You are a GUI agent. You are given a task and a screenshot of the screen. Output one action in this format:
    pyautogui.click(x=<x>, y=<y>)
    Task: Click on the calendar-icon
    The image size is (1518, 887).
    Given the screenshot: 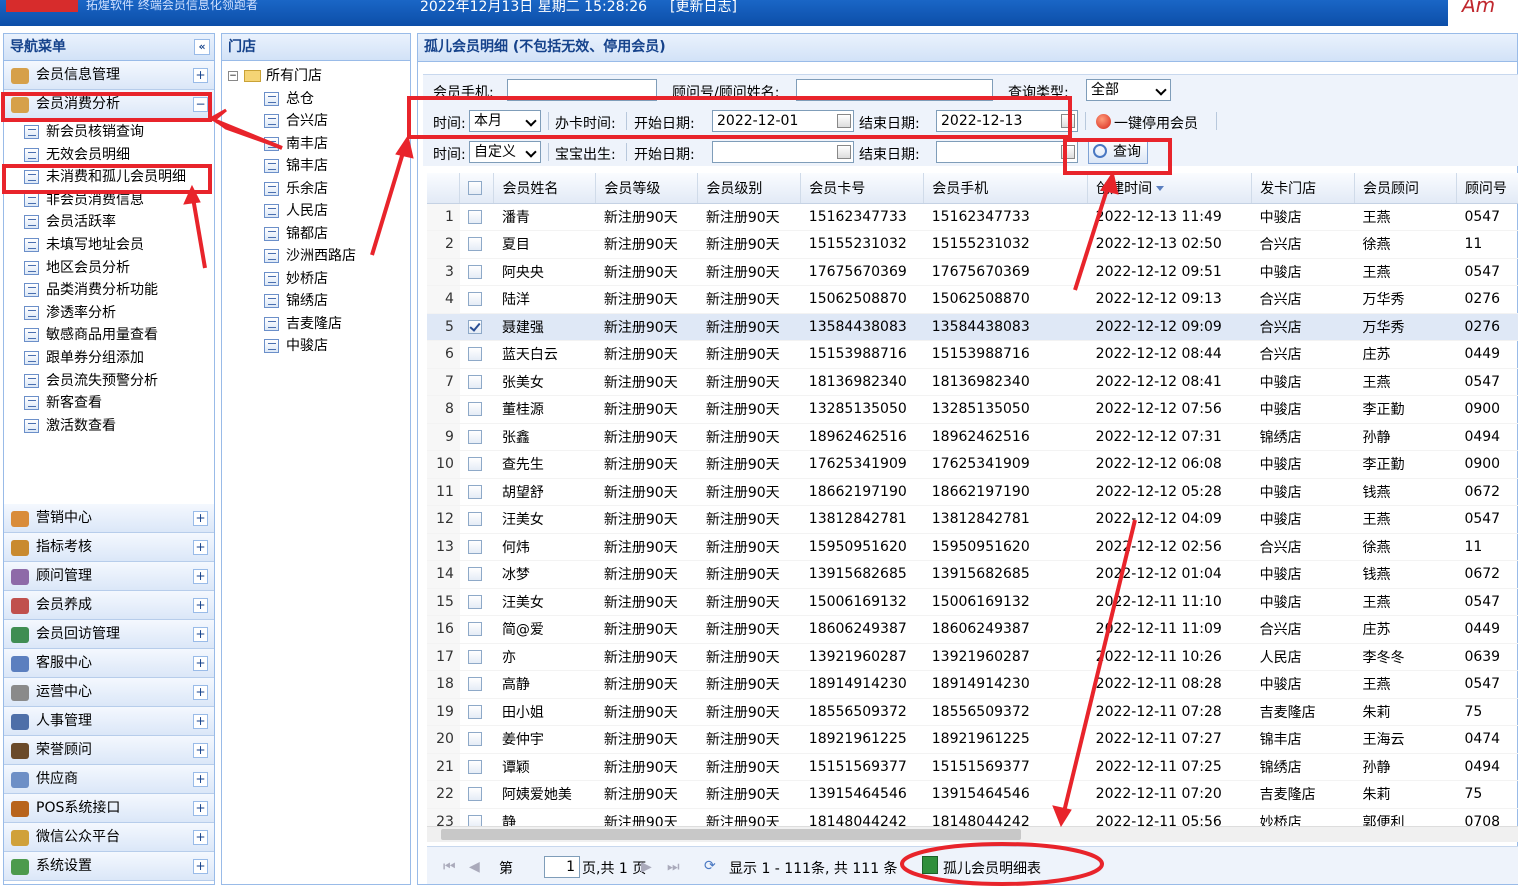 What is the action you would take?
    pyautogui.click(x=844, y=152)
    